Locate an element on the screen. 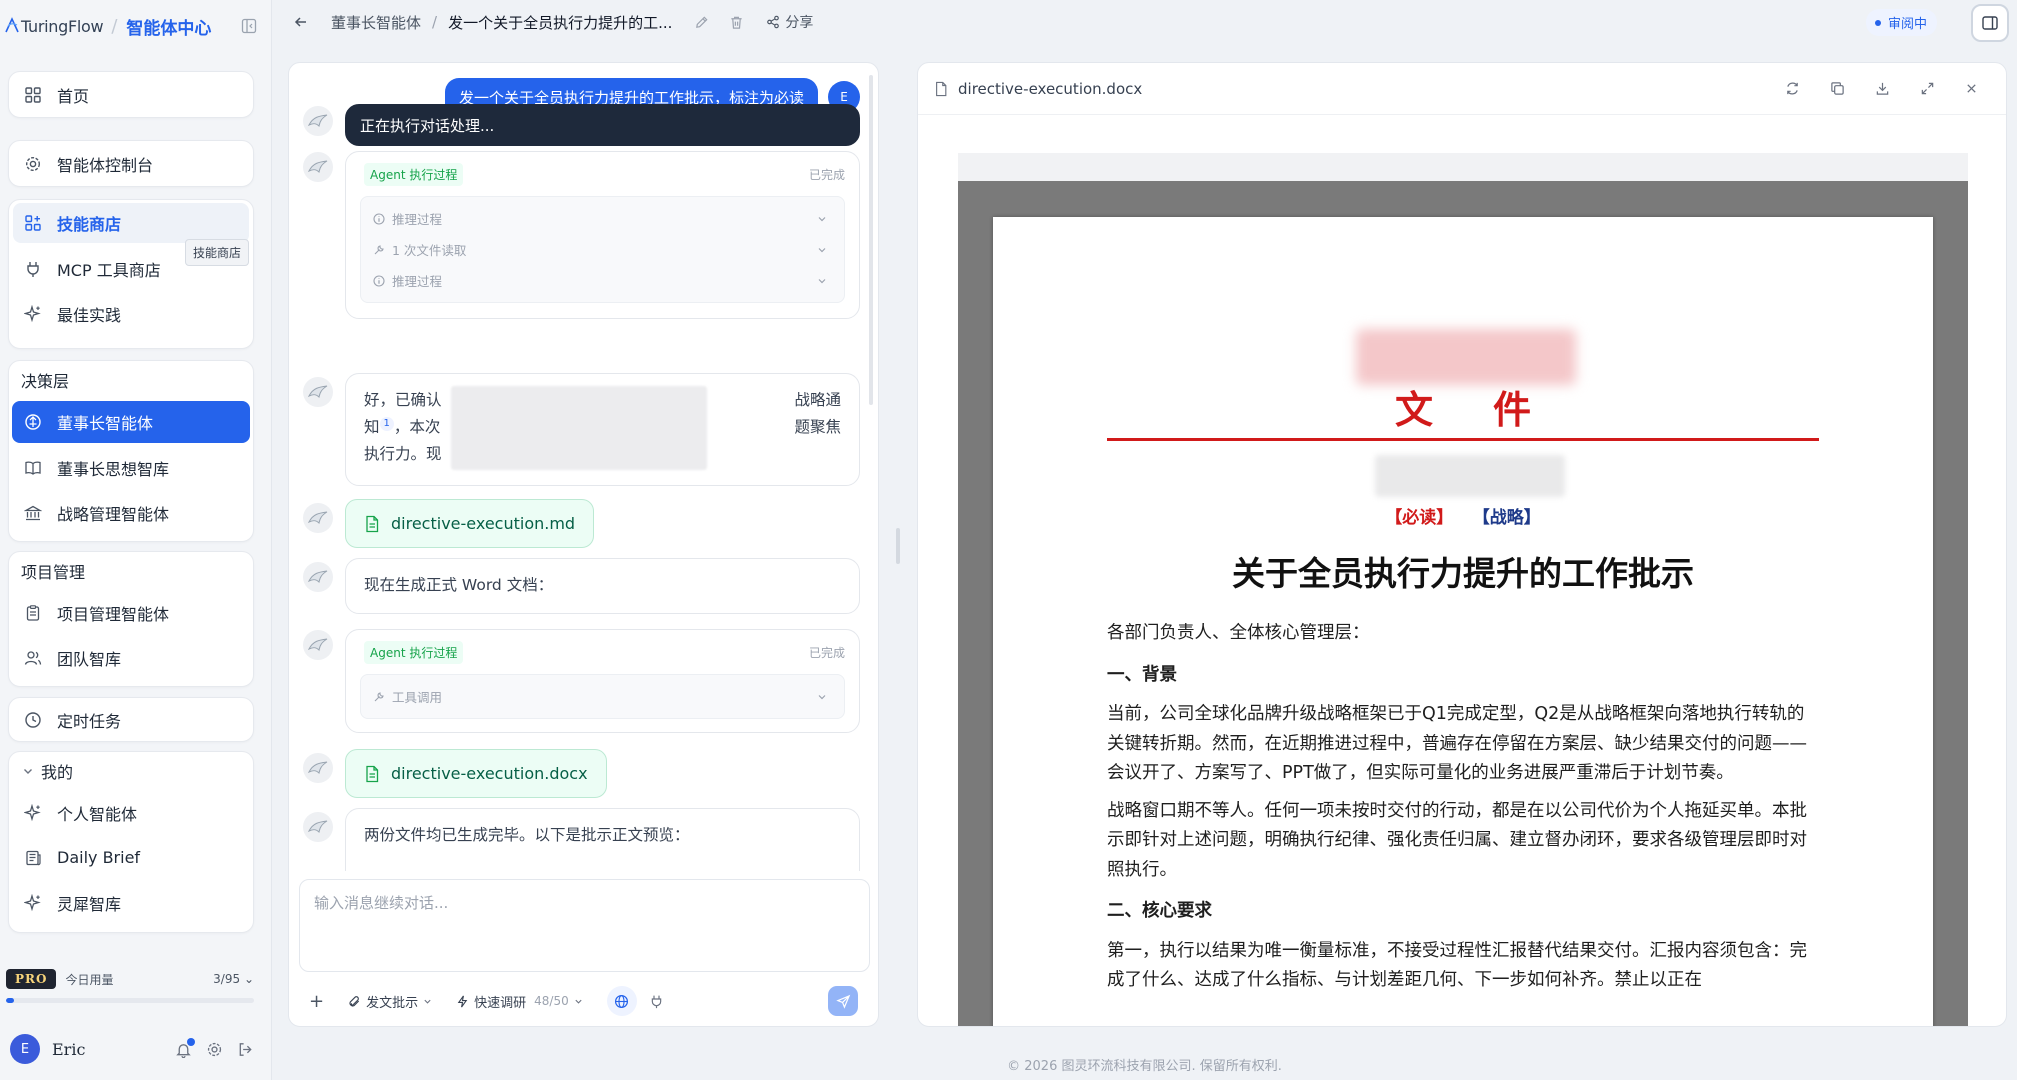  market-card: 技能商店 MCP 工具商店 最佳实践 is located at coordinates (131, 274).